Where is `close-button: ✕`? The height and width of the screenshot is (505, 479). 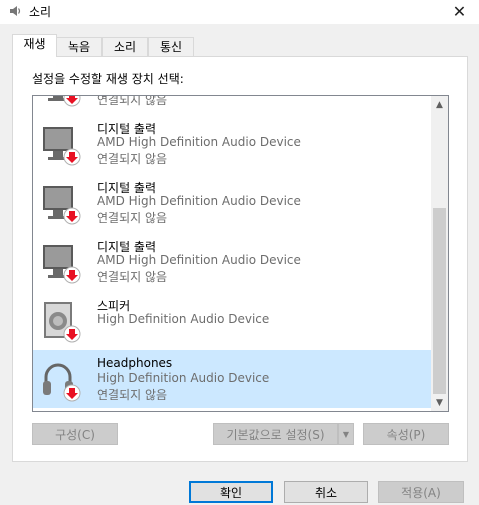 close-button: ✕ is located at coordinates (459, 11).